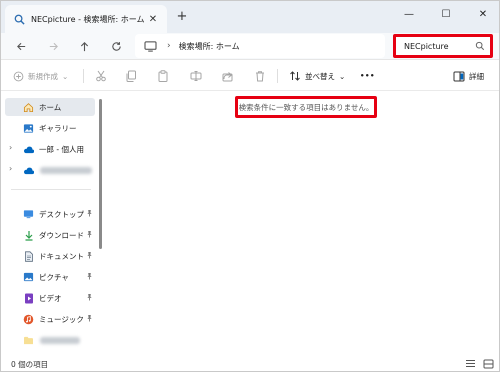 The image size is (500, 372). I want to click on sidebar-item-label: ビデオ, so click(50, 298).